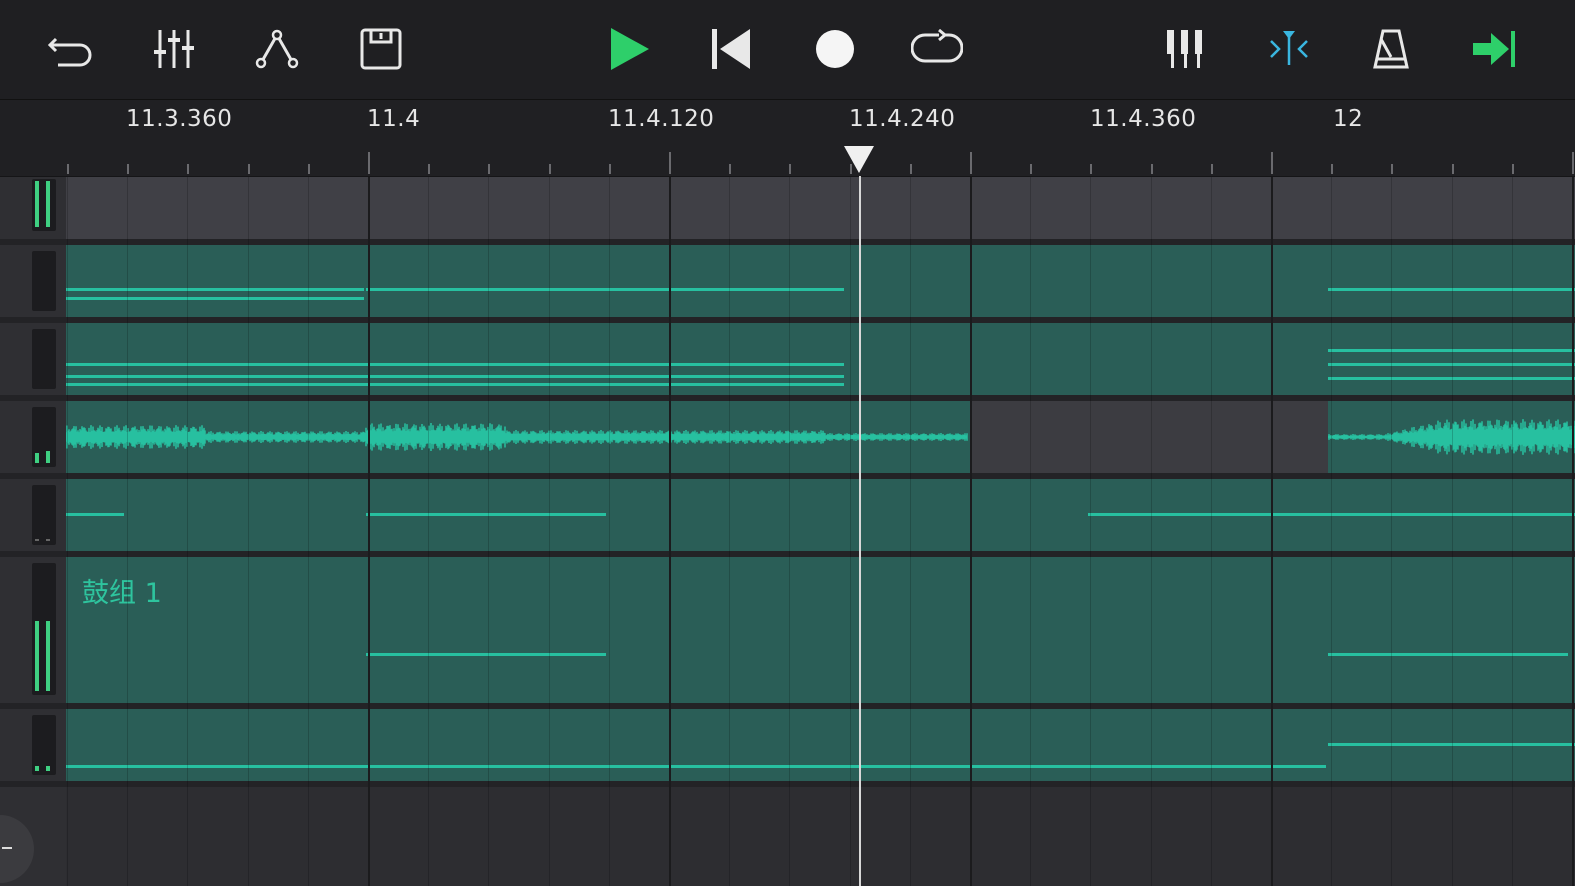  I want to click on mixer-button, so click(174, 49).